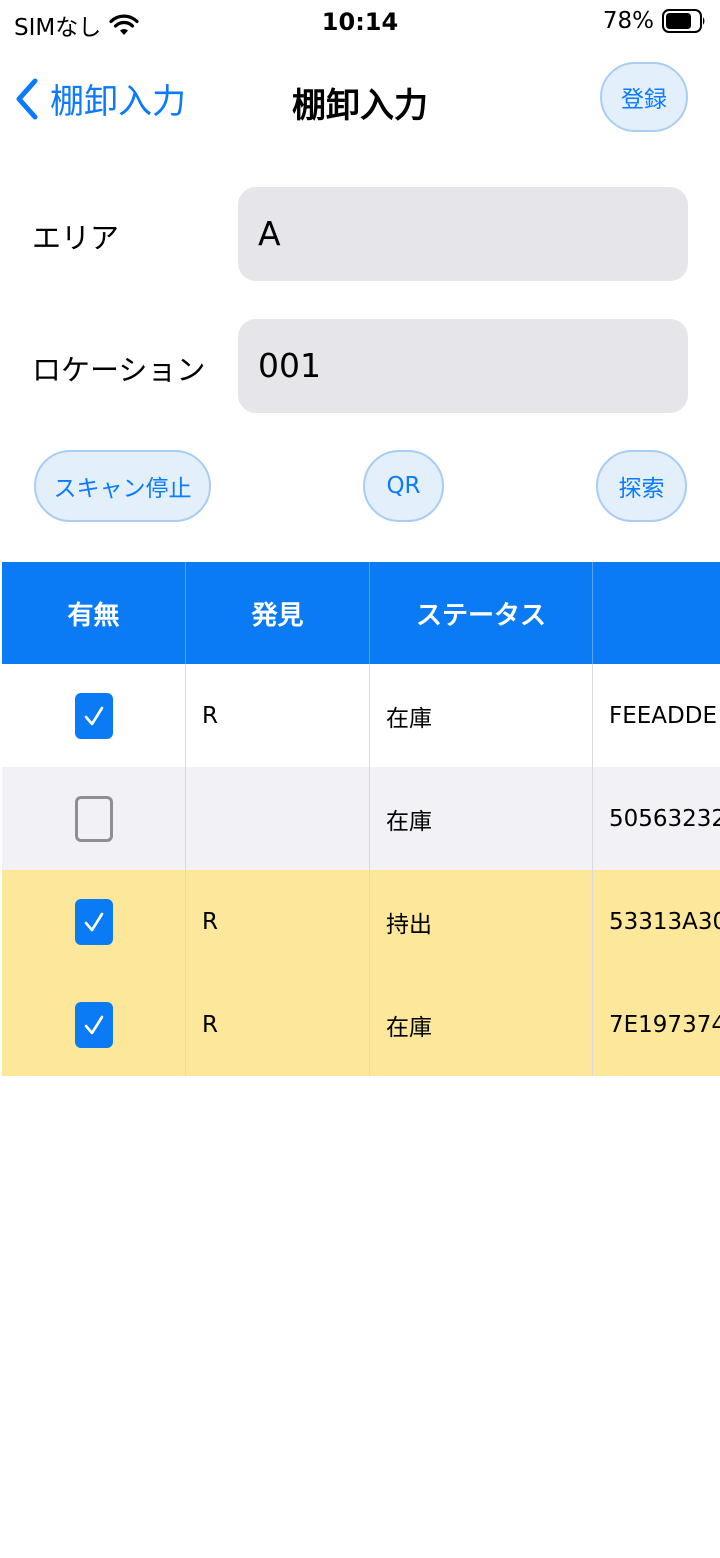 The height and width of the screenshot is (1558, 720). I want to click on cell-id: 50563232, so click(664, 818).